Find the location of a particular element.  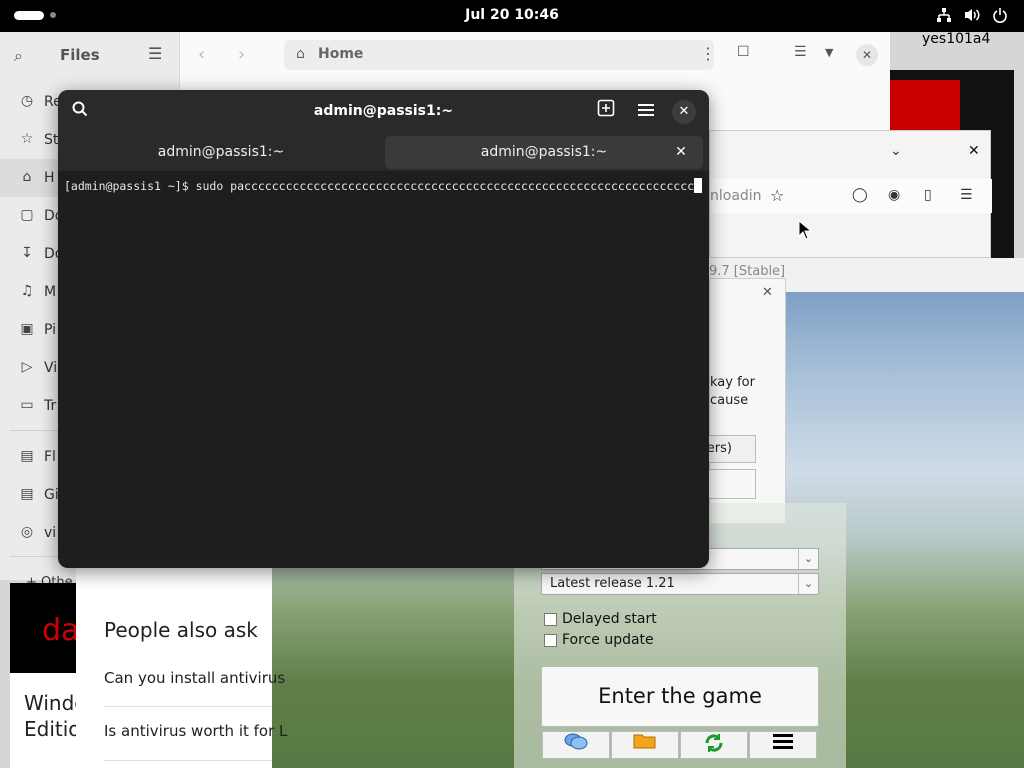

trash-icon: ▭ is located at coordinates (27, 405).